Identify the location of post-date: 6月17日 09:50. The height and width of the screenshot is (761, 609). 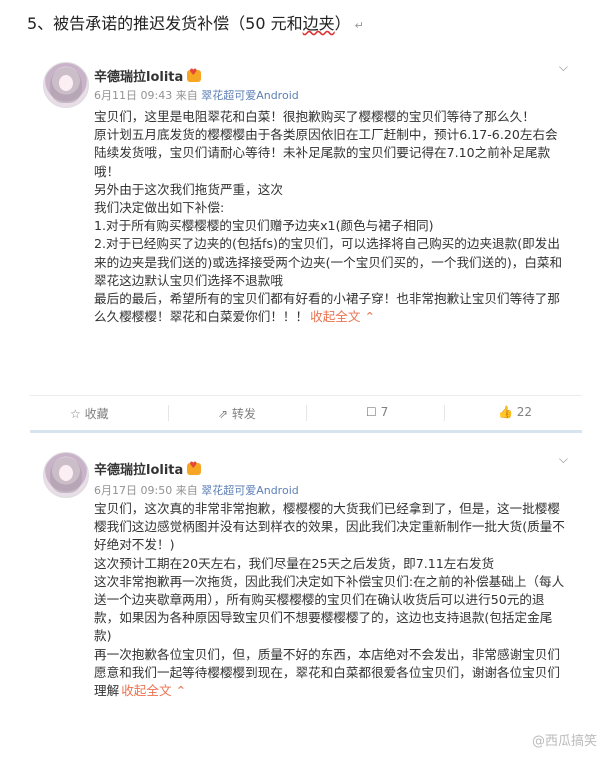
(133, 490).